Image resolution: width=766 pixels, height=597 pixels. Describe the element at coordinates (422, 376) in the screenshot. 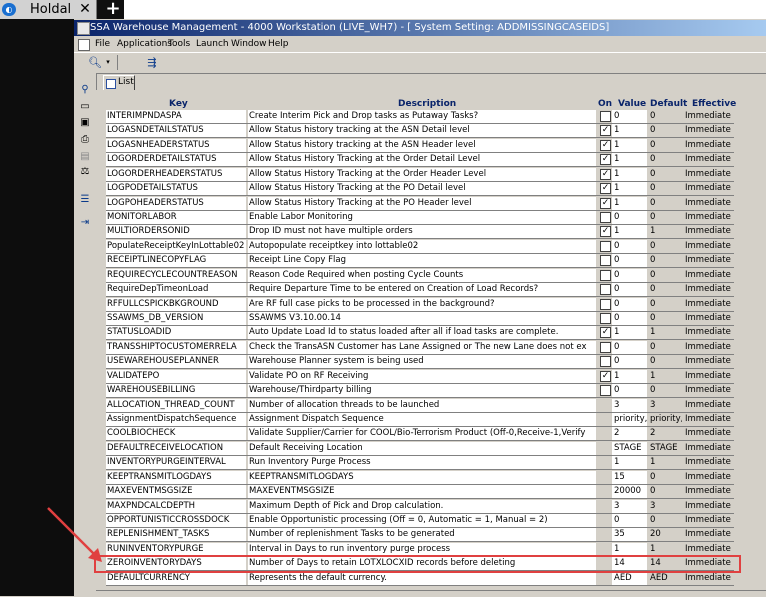

I see `row-description: Validate PO on RF Receiving` at that location.